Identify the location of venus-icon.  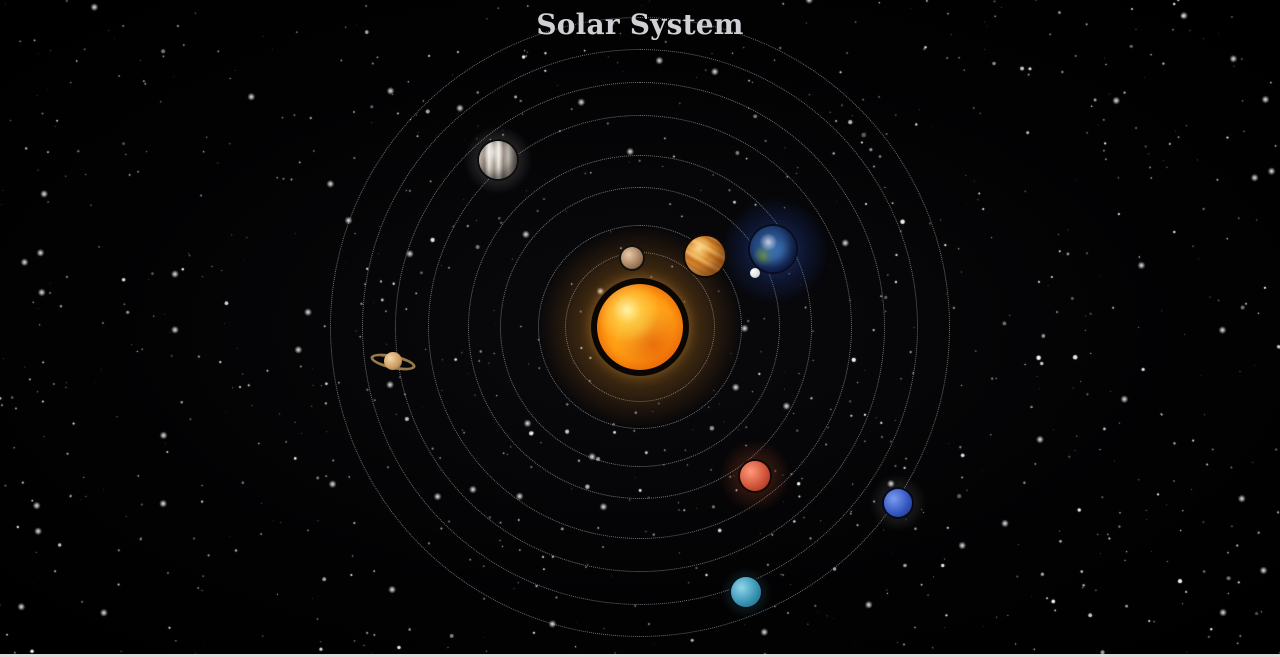
(705, 256).